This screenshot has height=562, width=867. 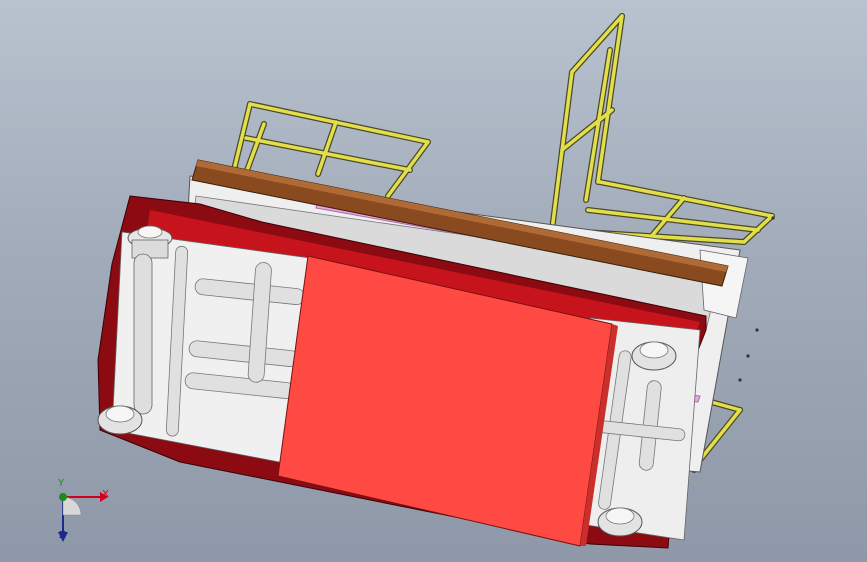 What do you see at coordinates (79, 514) in the screenshot?
I see `coordinate-triad: X Y Z` at bounding box center [79, 514].